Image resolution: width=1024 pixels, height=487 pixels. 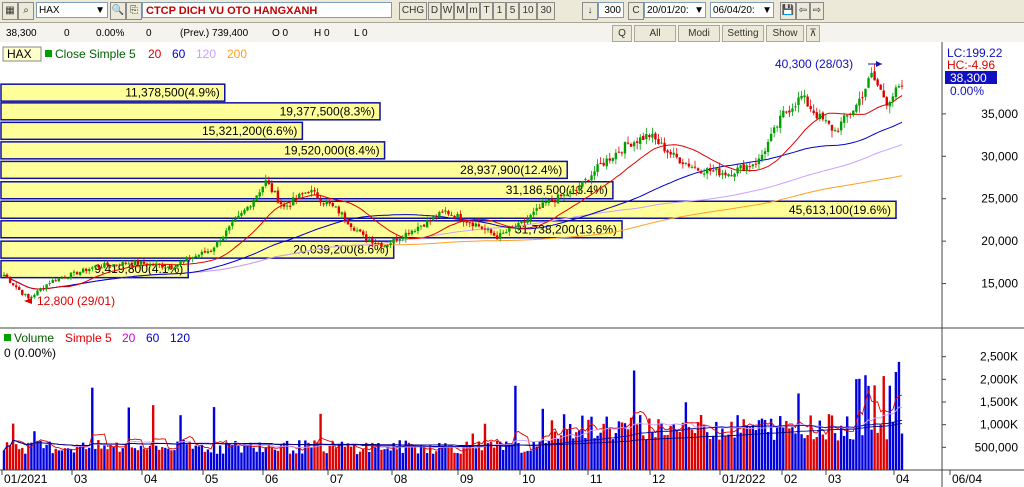 I want to click on copy-icon: ⎘, so click(x=134, y=11).